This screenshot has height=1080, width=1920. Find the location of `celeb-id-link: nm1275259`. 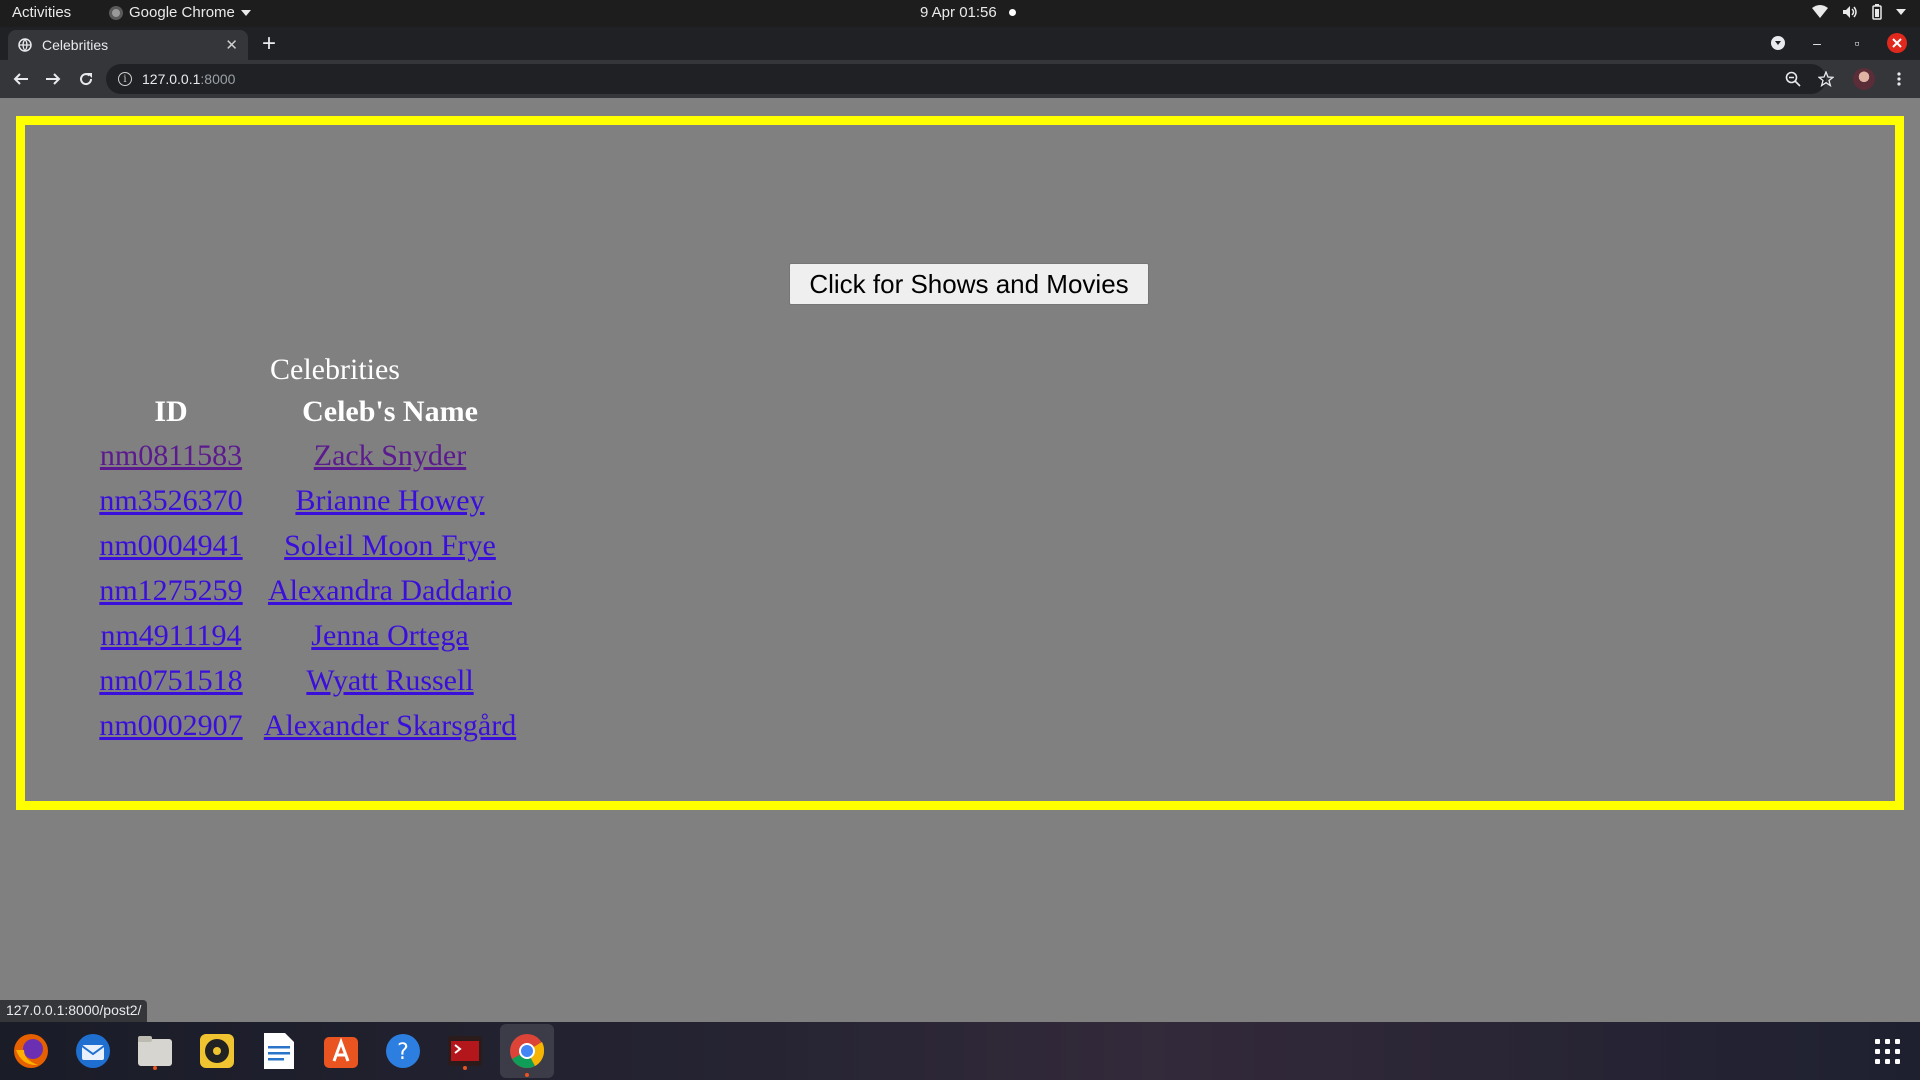

celeb-id-link: nm1275259 is located at coordinates (170, 590).